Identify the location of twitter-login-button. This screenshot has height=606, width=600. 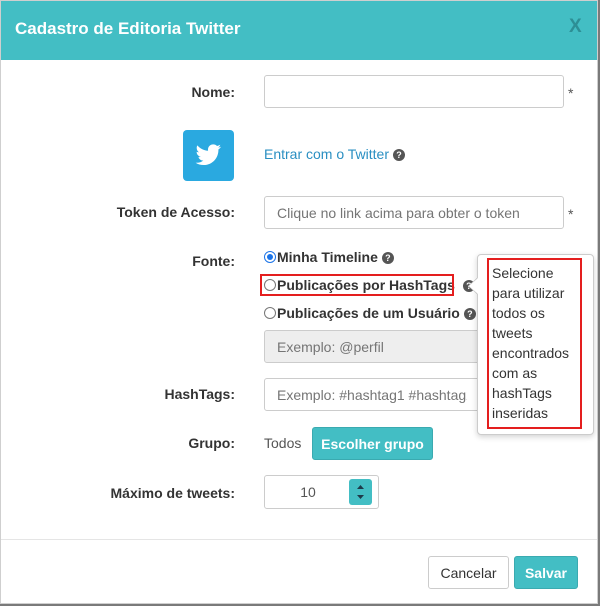
(208, 155).